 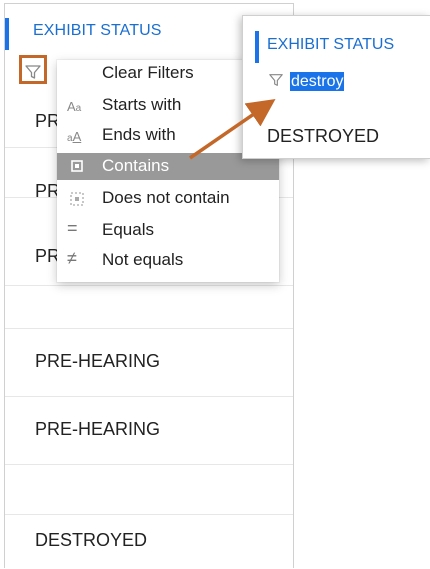 I want to click on cell-exhibit-status: DESTROYED, so click(x=91, y=540).